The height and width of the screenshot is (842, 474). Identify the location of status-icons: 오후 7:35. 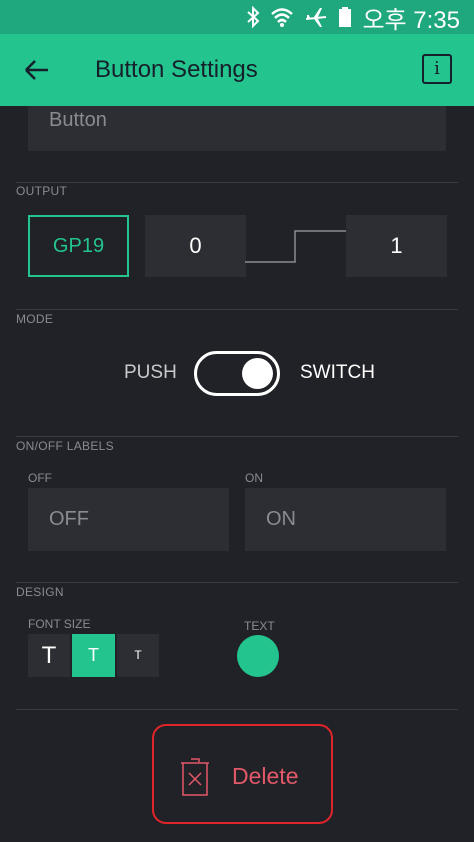
(353, 17).